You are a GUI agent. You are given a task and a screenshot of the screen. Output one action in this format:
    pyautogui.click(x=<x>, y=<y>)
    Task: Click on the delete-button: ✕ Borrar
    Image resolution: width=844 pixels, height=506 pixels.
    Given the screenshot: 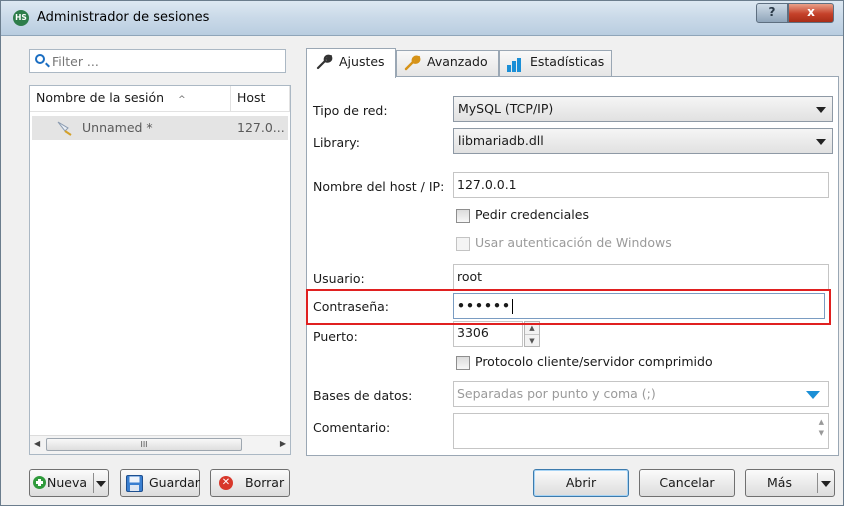 What is the action you would take?
    pyautogui.click(x=250, y=483)
    